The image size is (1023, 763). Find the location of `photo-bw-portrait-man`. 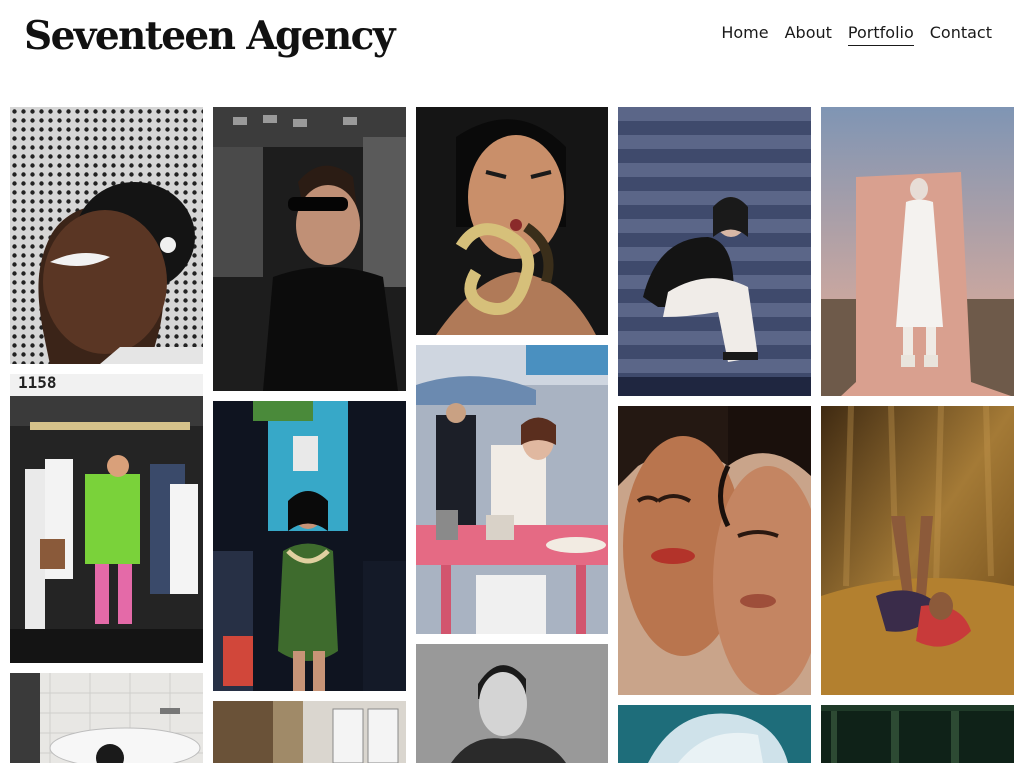

photo-bw-portrait-man is located at coordinates (512, 703).